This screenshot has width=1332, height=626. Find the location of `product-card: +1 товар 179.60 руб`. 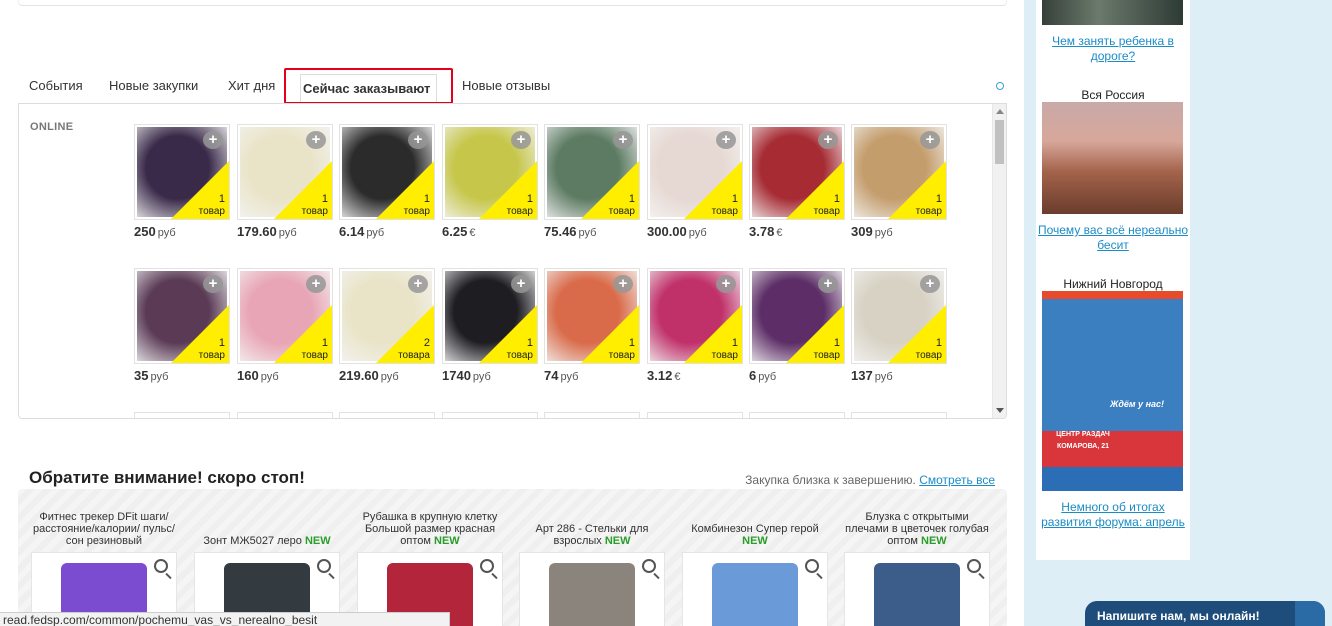

product-card: +1 товар 179.60 руб is located at coordinates (285, 181).